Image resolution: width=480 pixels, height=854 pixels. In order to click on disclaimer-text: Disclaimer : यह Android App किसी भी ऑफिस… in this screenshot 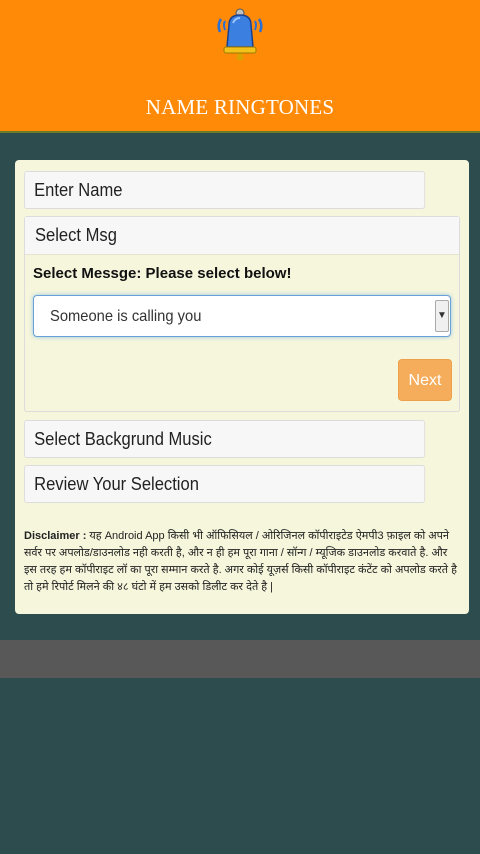, I will do `click(242, 562)`.